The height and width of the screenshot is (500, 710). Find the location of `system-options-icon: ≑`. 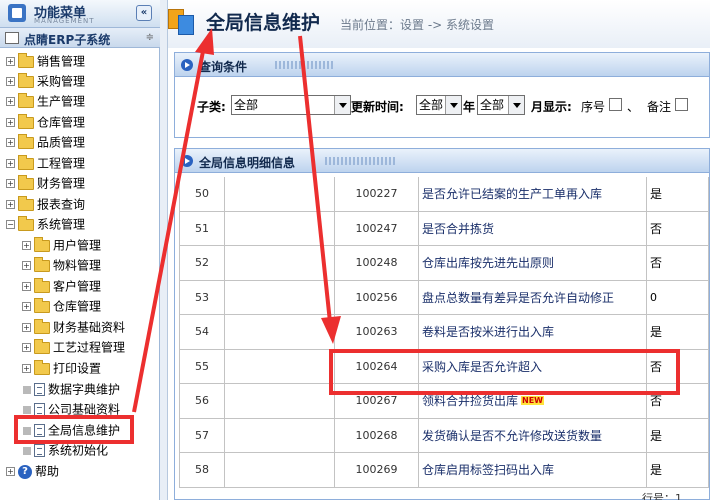

system-options-icon: ≑ is located at coordinates (150, 37).